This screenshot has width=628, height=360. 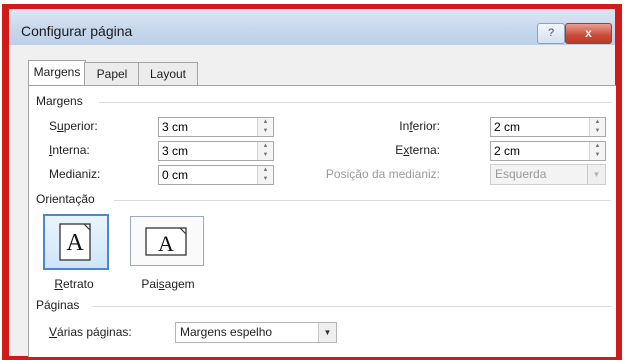 What do you see at coordinates (75, 174) in the screenshot?
I see `medianiz-label: Medianiz:` at bounding box center [75, 174].